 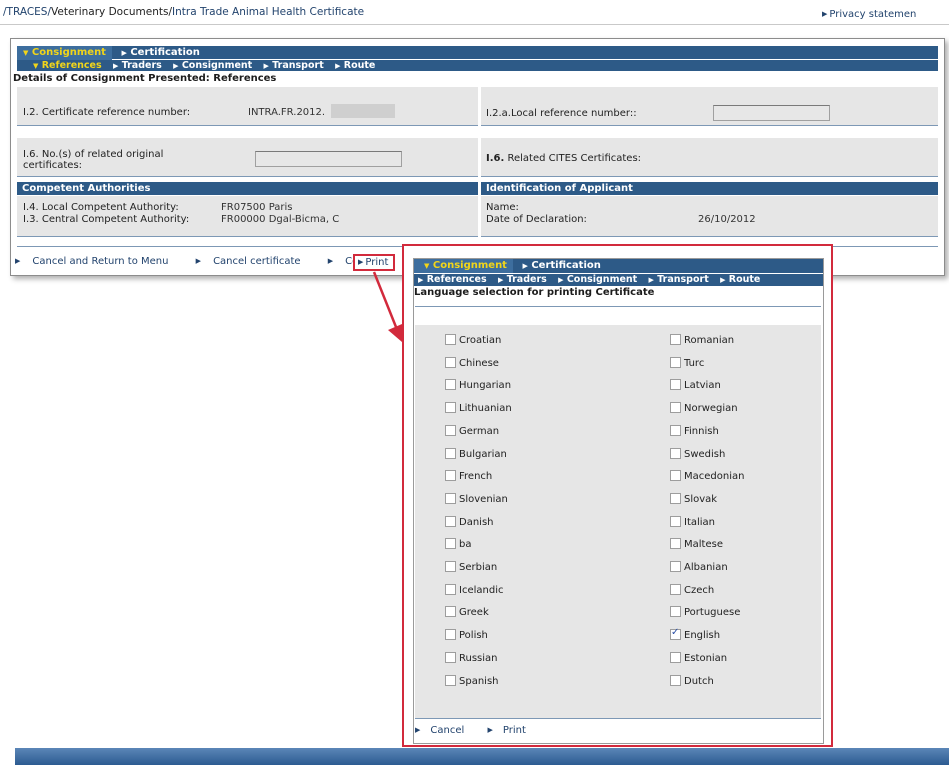 What do you see at coordinates (562, 266) in the screenshot?
I see `popup-tab-certification: ▶ Certification` at bounding box center [562, 266].